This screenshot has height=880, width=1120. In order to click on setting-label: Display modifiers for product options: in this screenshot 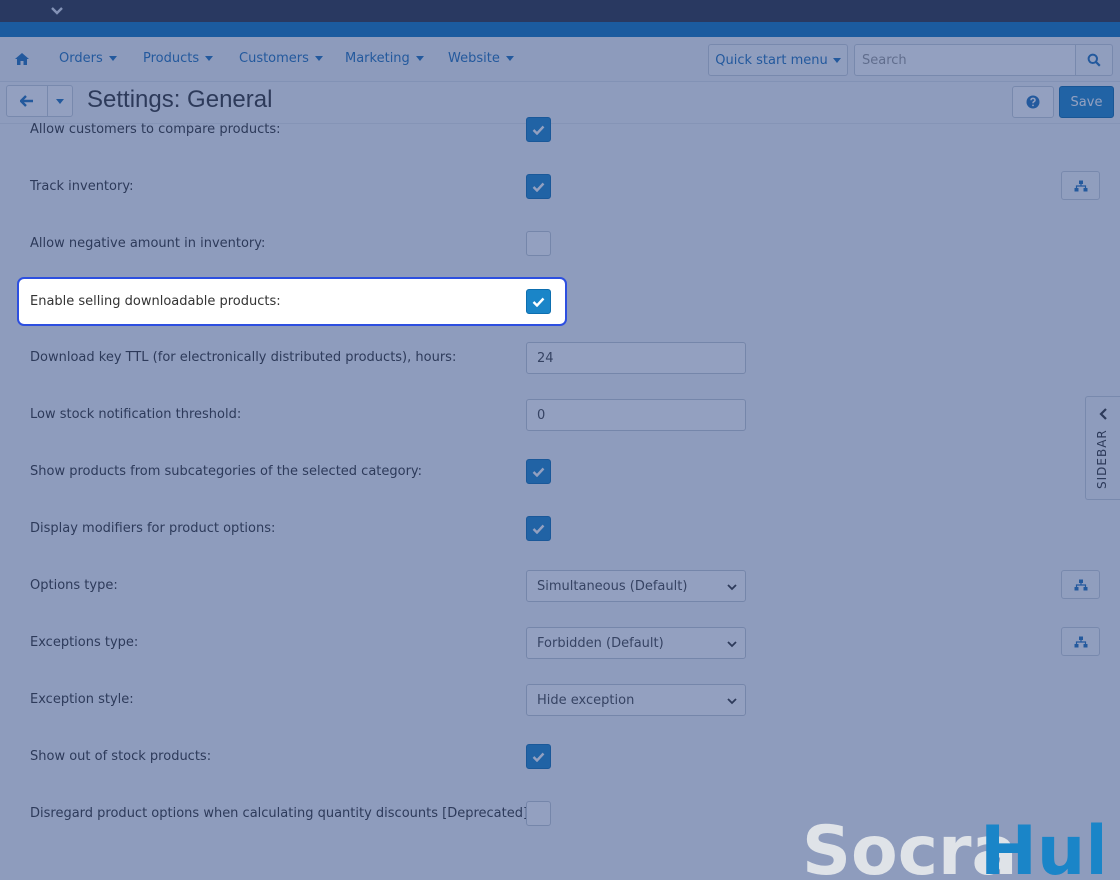, I will do `click(153, 528)`.